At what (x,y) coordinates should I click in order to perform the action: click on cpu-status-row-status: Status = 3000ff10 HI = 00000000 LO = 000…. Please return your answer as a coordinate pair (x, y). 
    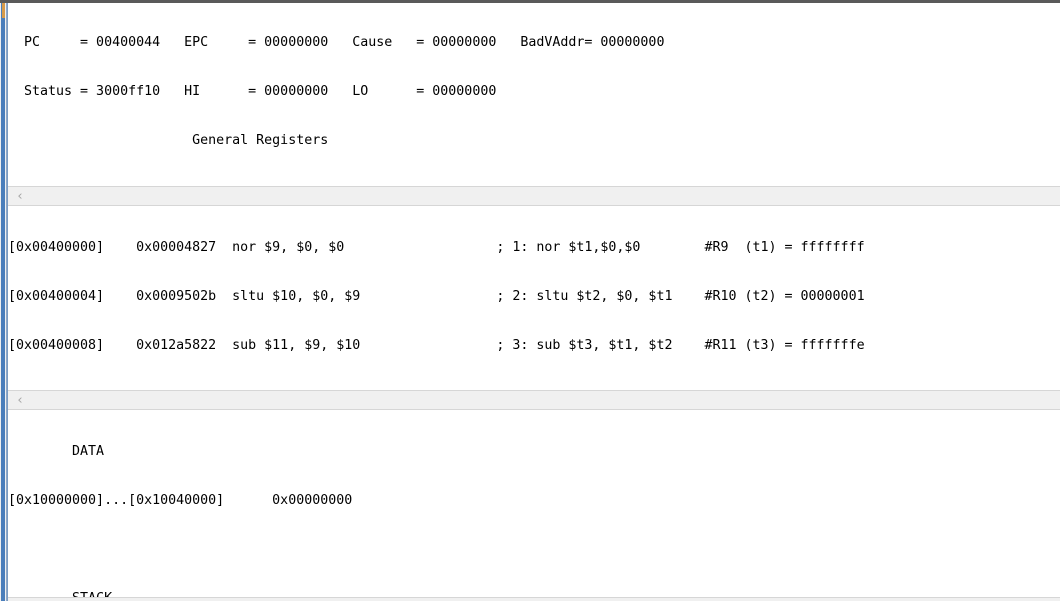
    Looking at the image, I should click on (252, 91).